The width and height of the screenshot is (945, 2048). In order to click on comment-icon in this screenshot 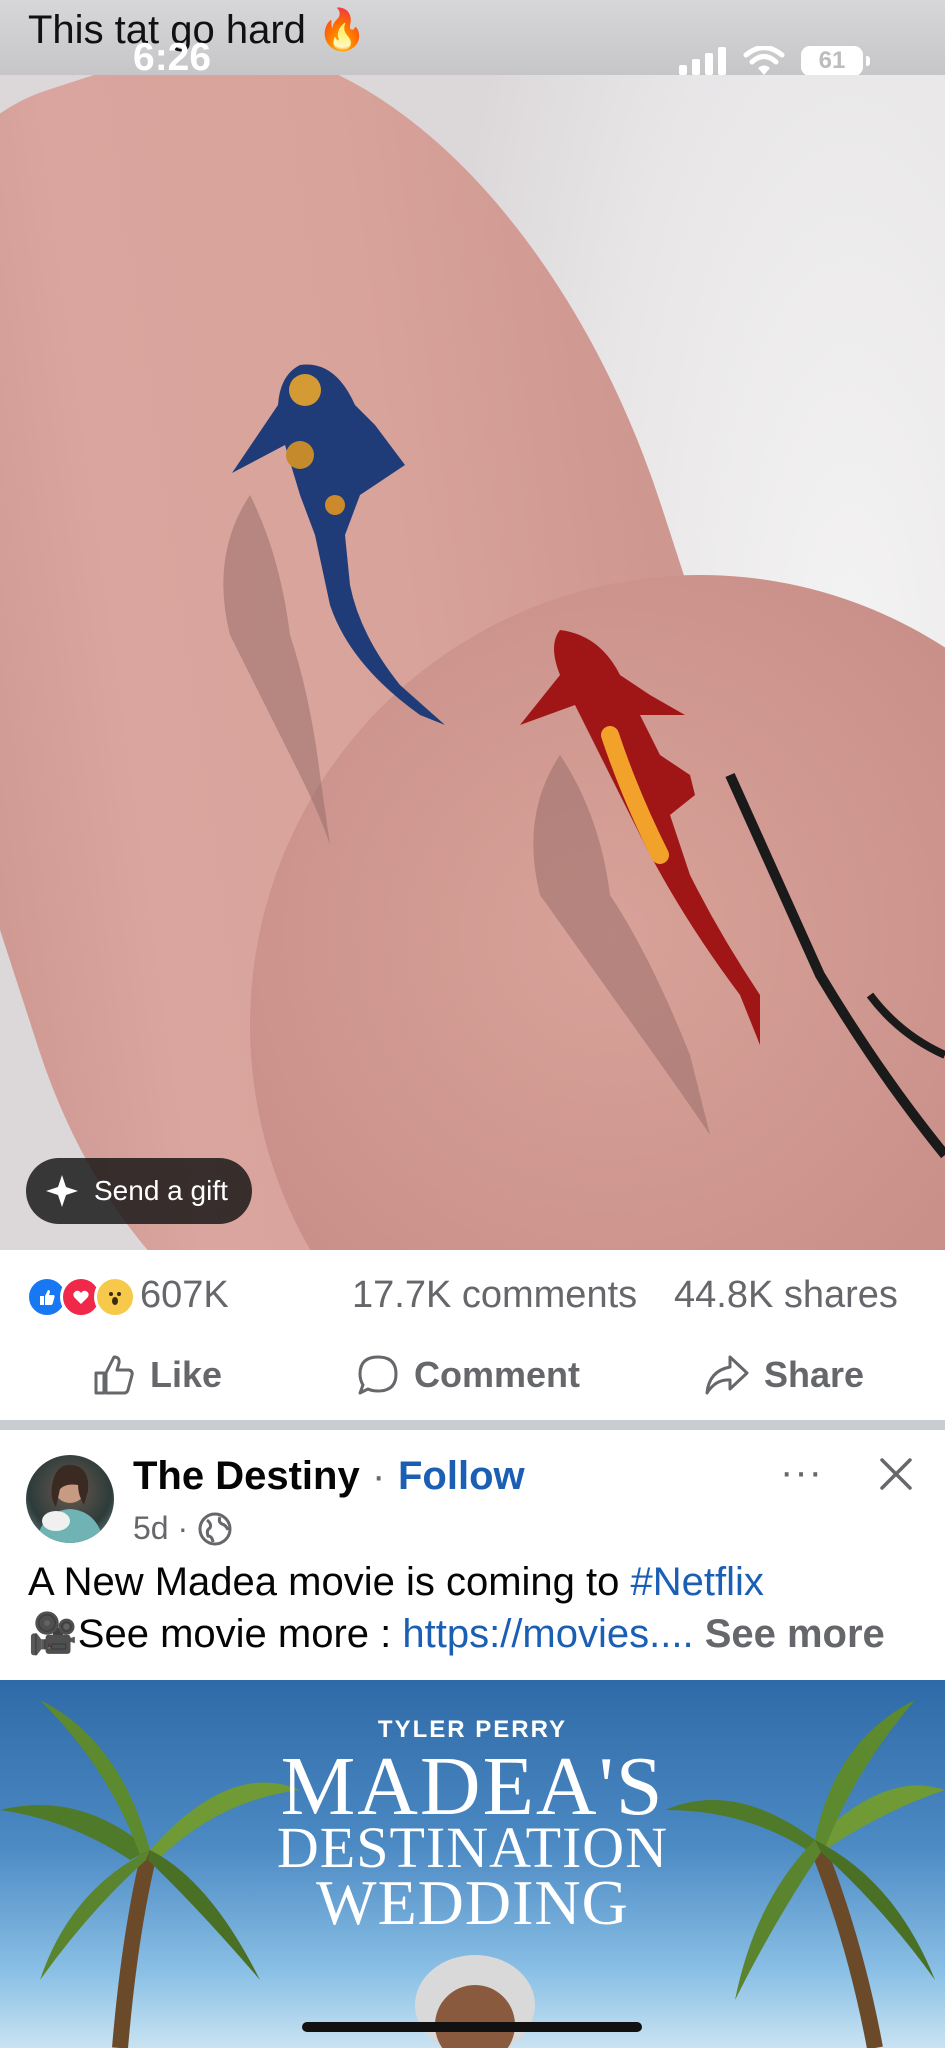, I will do `click(378, 1375)`.